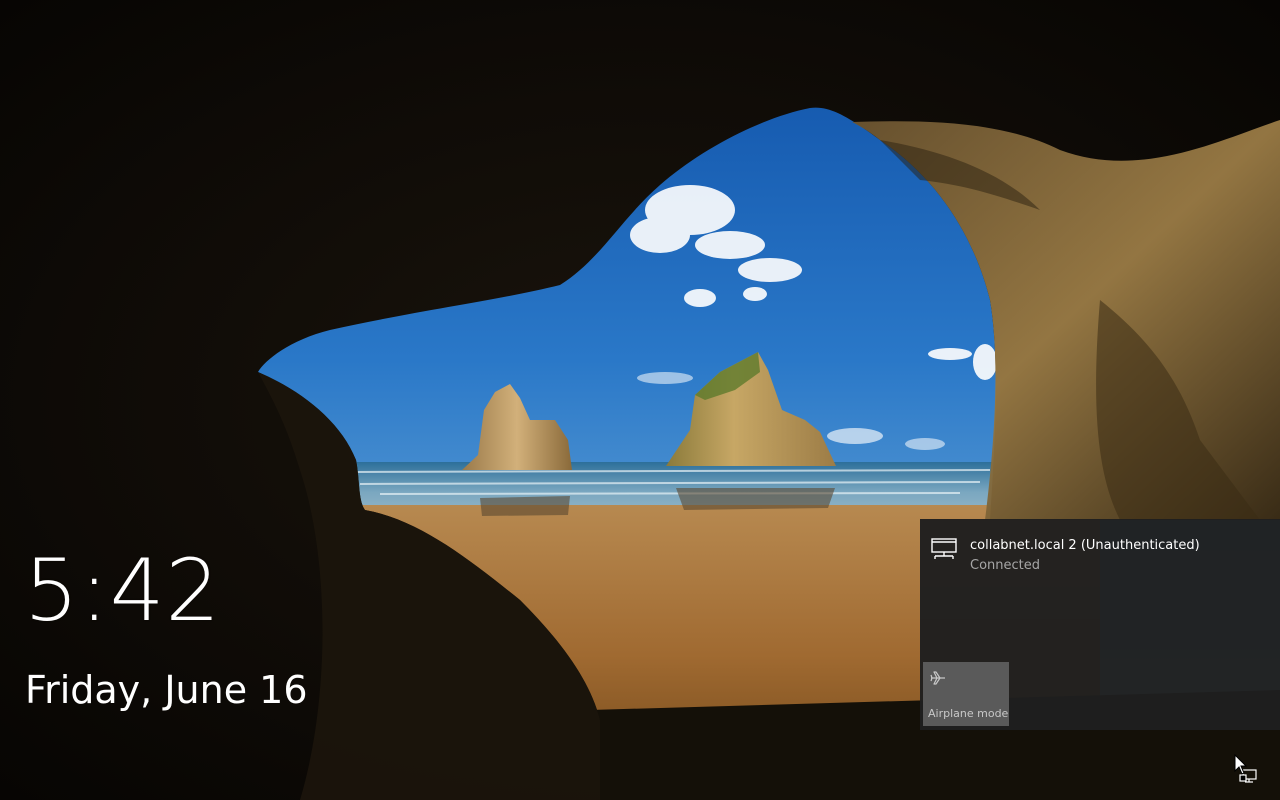 This screenshot has width=1280, height=800. I want to click on airplane-icon, so click(937, 678).